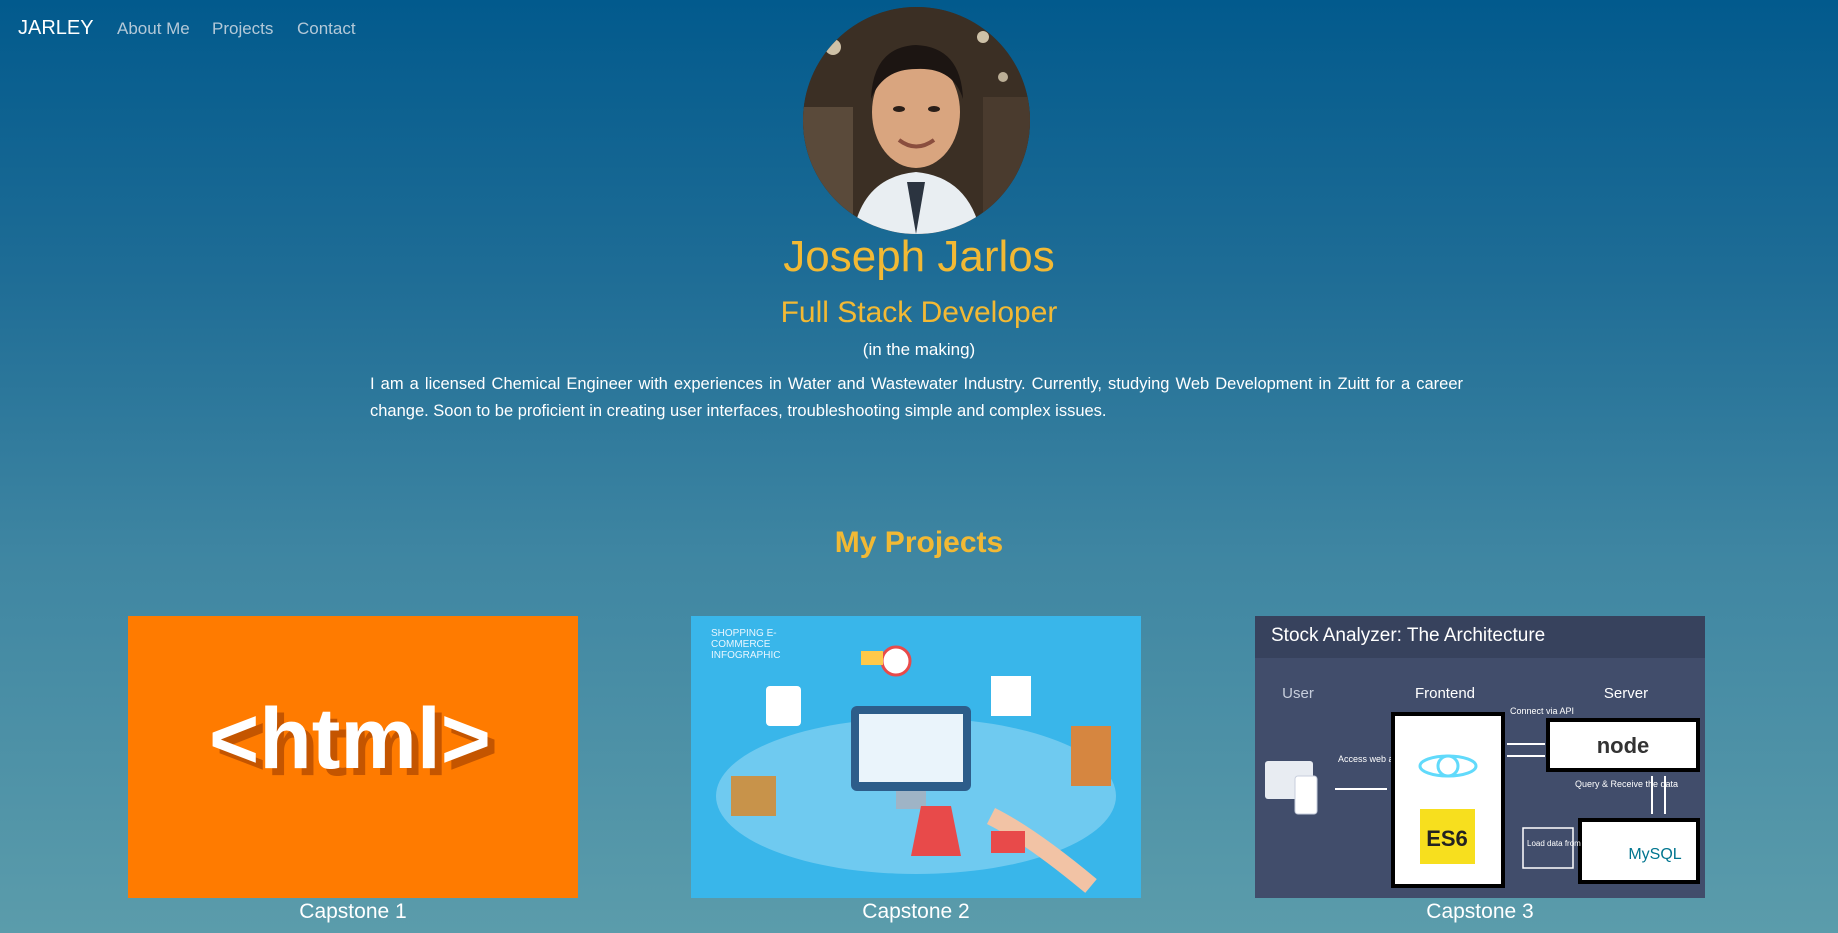  Describe the element at coordinates (153, 29) in the screenshot. I see `nav-link-about: About Me` at that location.